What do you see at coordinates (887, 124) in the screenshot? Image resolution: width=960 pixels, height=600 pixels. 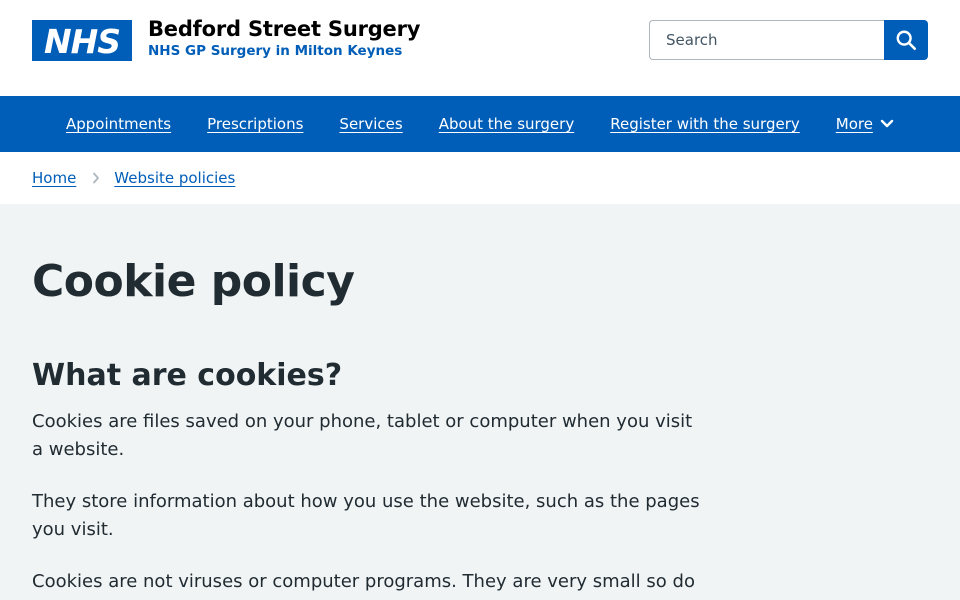 I see `chevron-down-icon` at bounding box center [887, 124].